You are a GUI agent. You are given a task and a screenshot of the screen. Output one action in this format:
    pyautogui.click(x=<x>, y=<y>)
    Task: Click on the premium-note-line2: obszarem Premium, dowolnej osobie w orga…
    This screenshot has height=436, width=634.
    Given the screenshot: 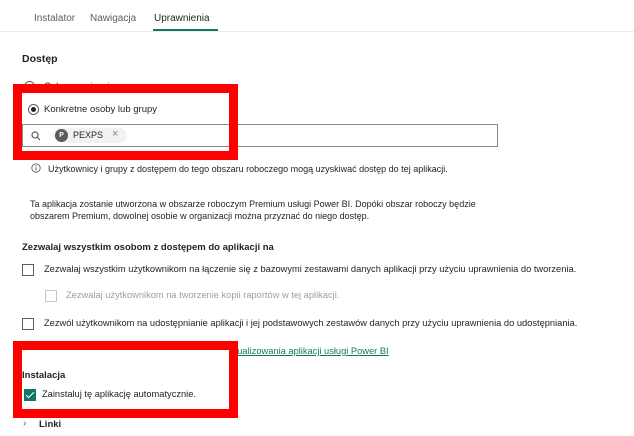 What is the action you would take?
    pyautogui.click(x=200, y=216)
    